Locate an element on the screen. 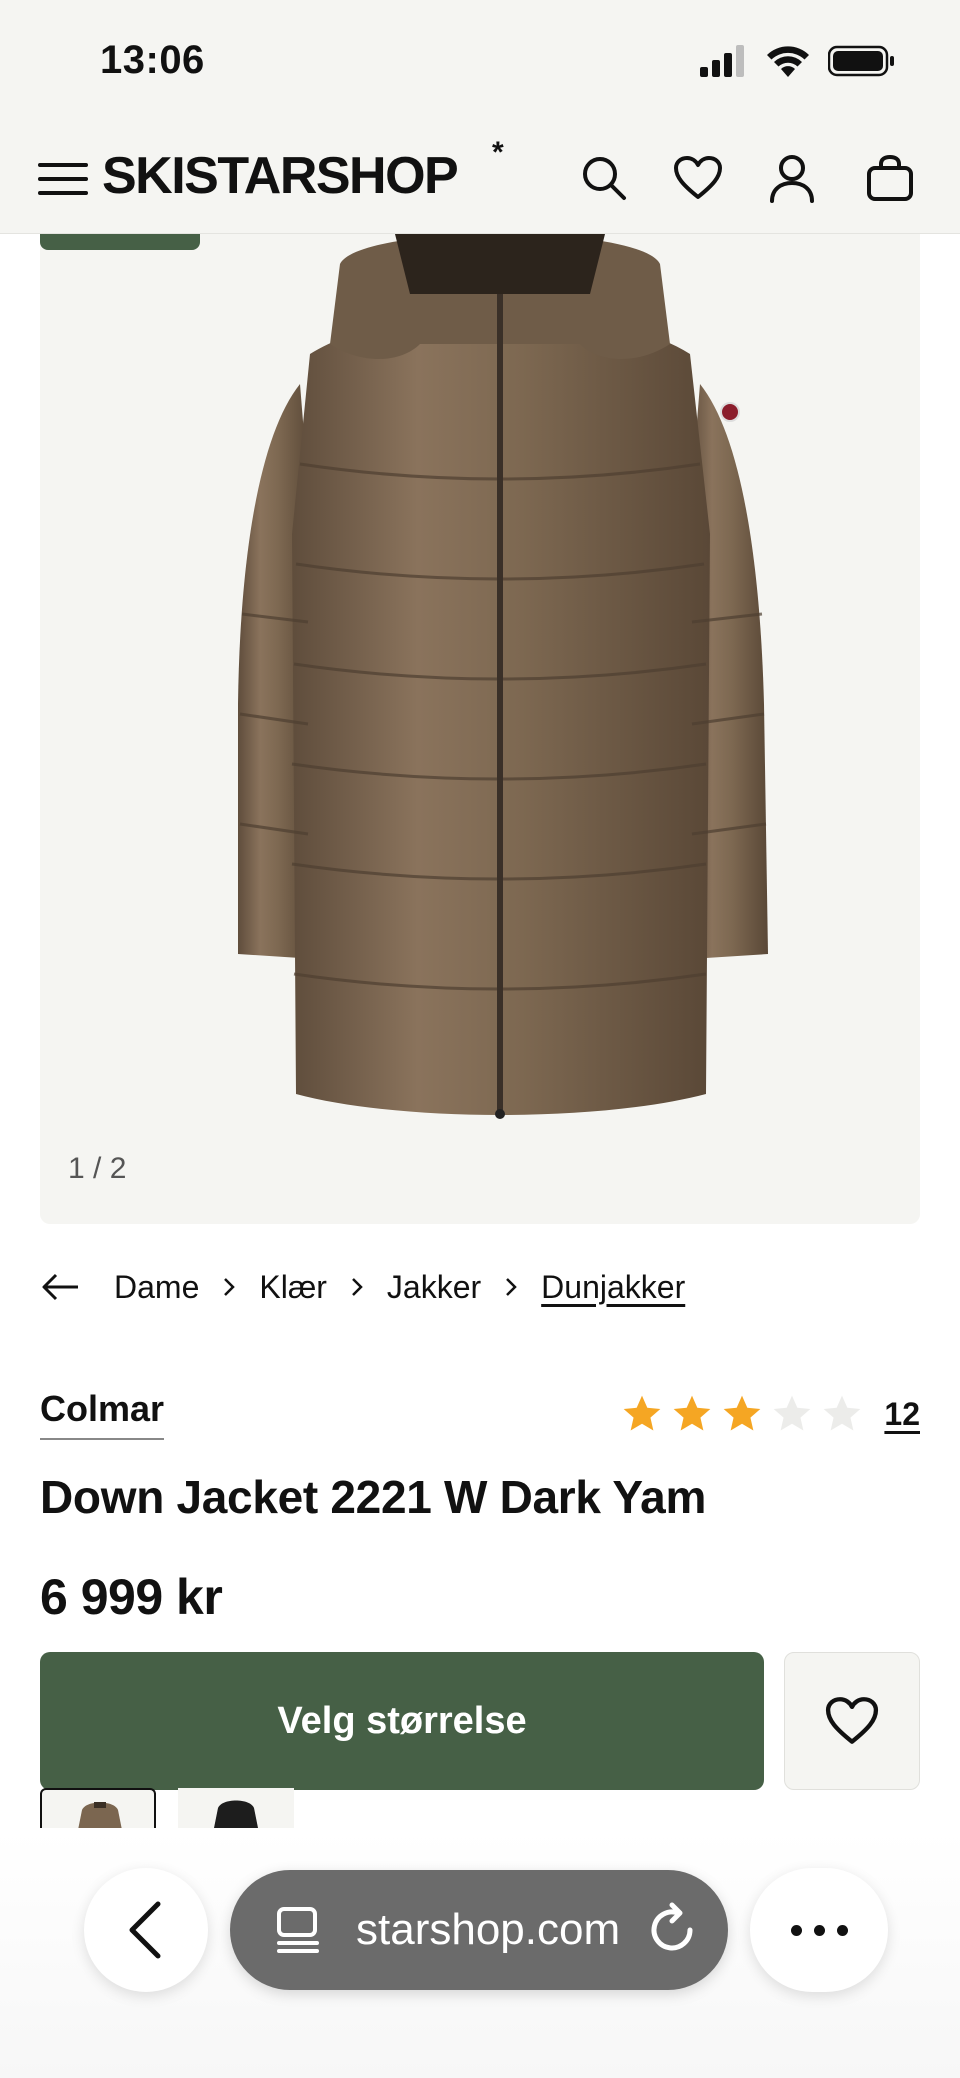 This screenshot has width=960, height=2078. more-options-button is located at coordinates (819, 1930).